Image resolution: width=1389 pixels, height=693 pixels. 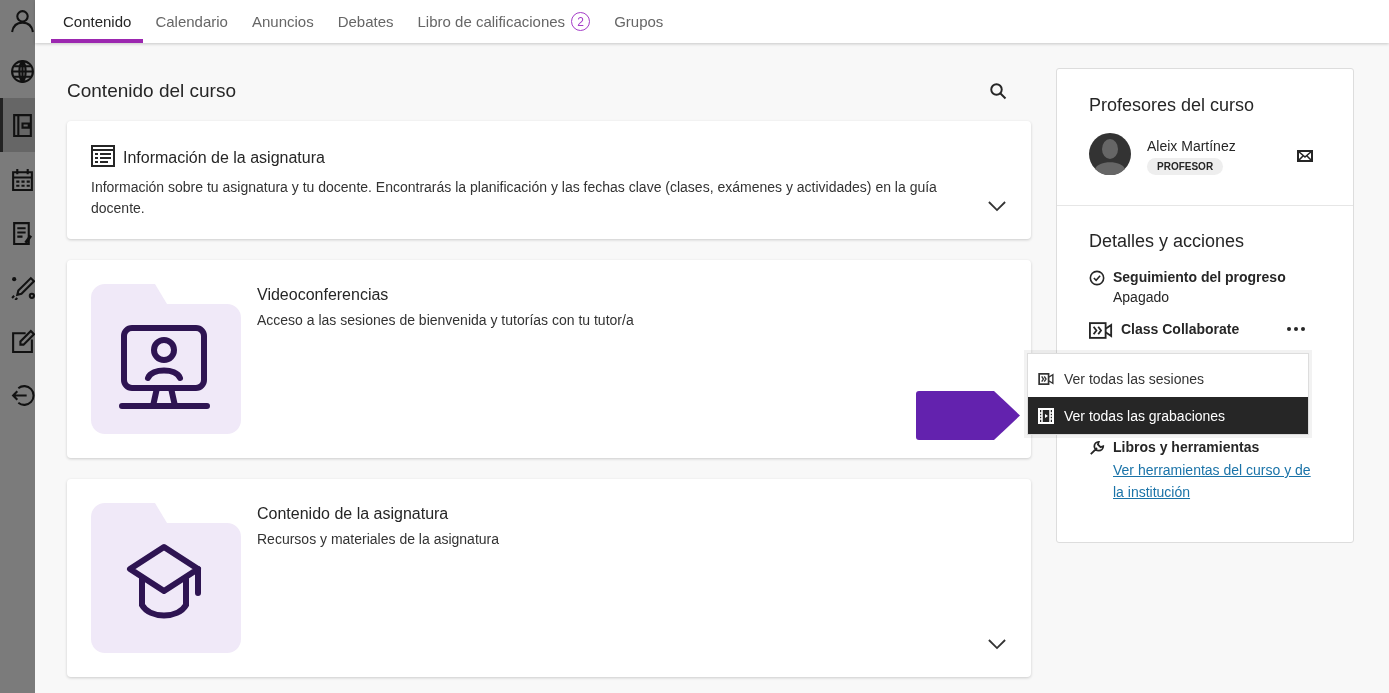 I want to click on film-strip-icon, so click(x=1046, y=415).